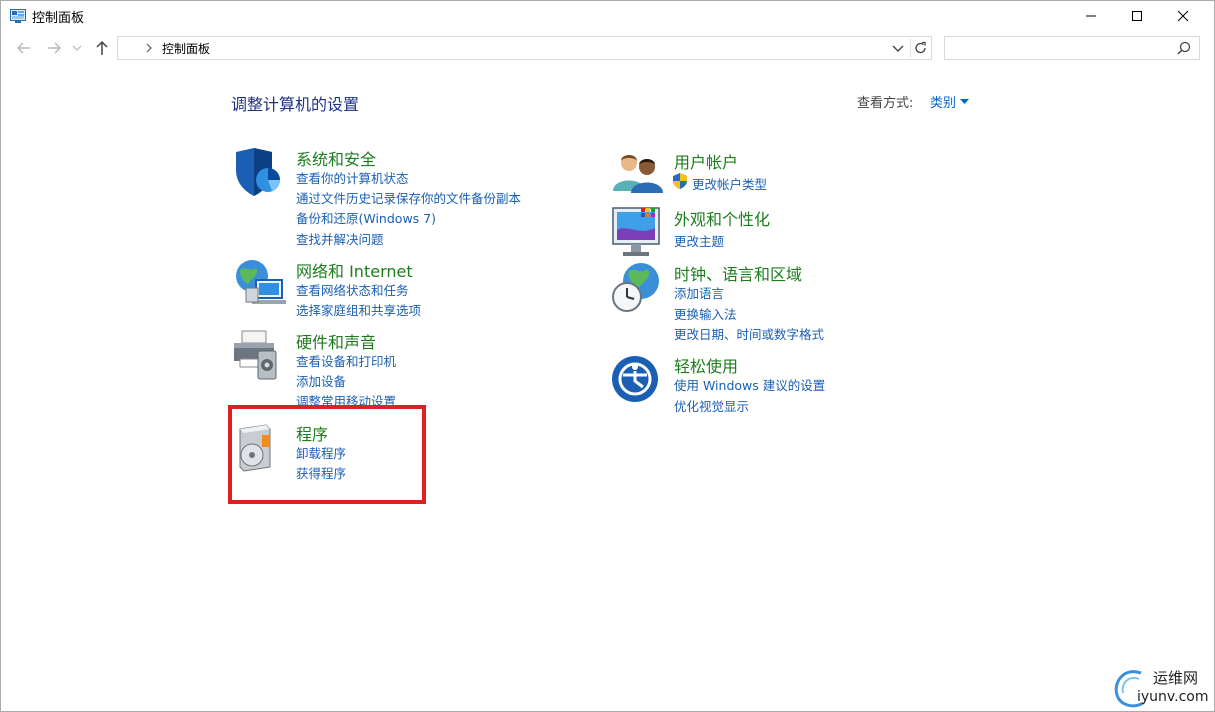 The height and width of the screenshot is (712, 1215). Describe the element at coordinates (1163, 688) in the screenshot. I see `watermark: 运维网 iyunv.com` at that location.